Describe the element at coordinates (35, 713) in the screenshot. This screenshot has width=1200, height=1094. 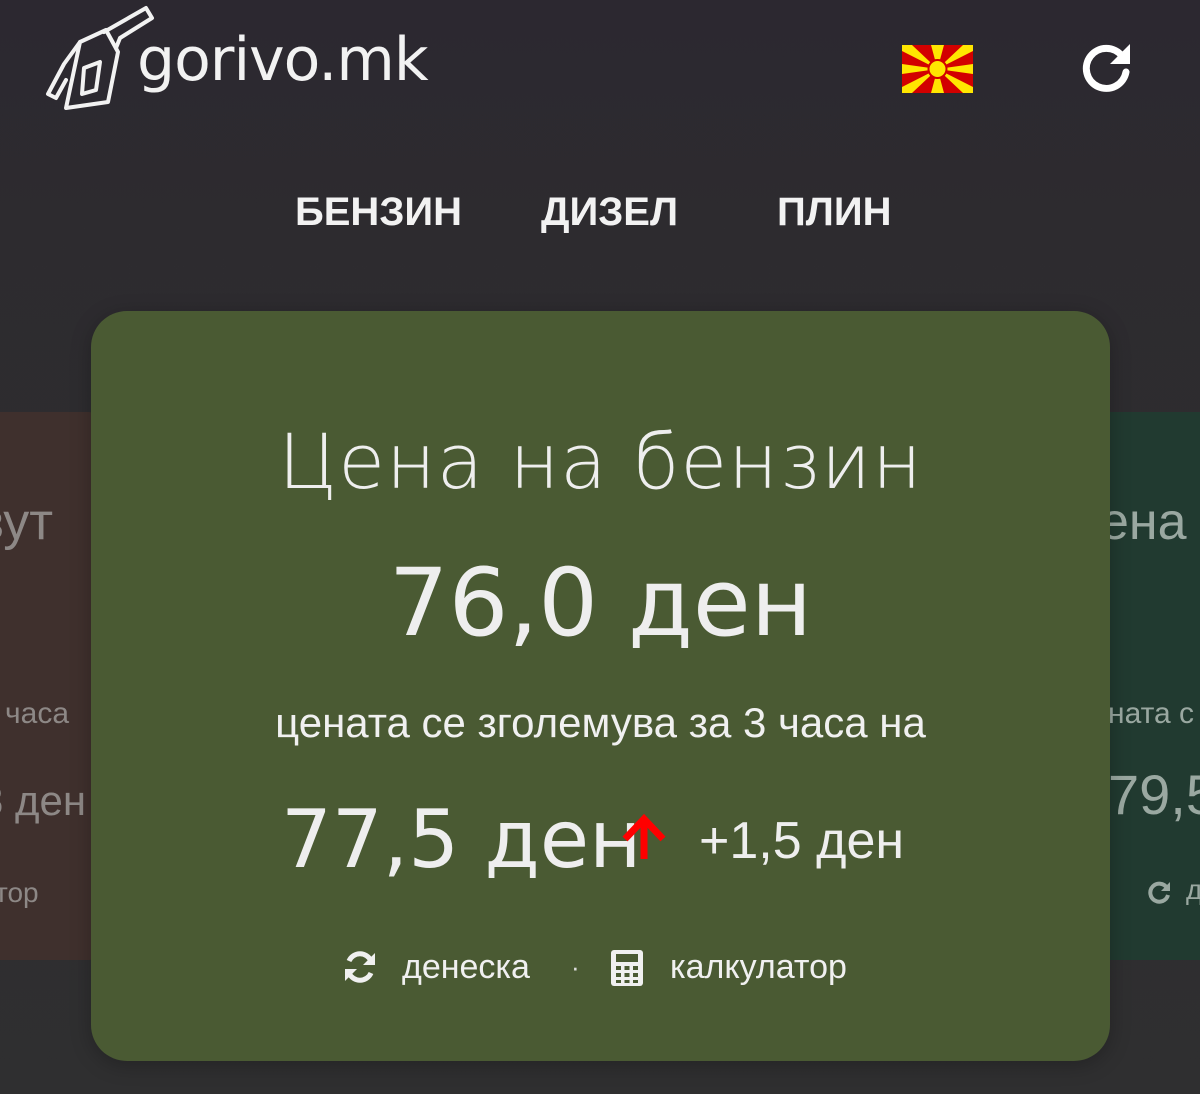
I see `prev-card-note: 3 часа` at that location.